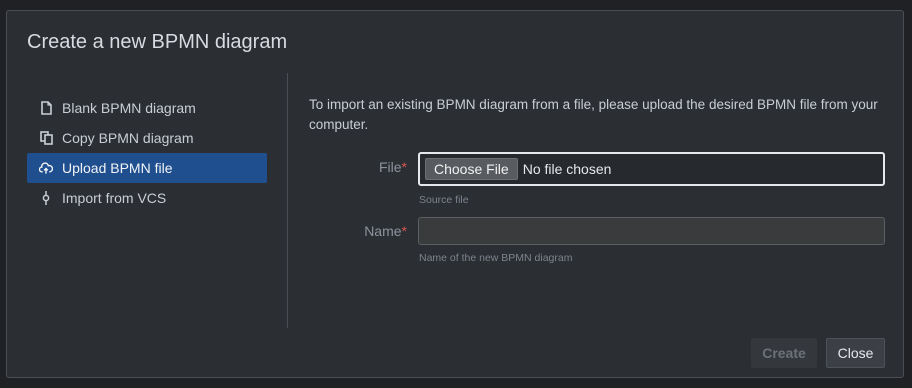 The width and height of the screenshot is (912, 388). What do you see at coordinates (287, 200) in the screenshot?
I see `panel-divider` at bounding box center [287, 200].